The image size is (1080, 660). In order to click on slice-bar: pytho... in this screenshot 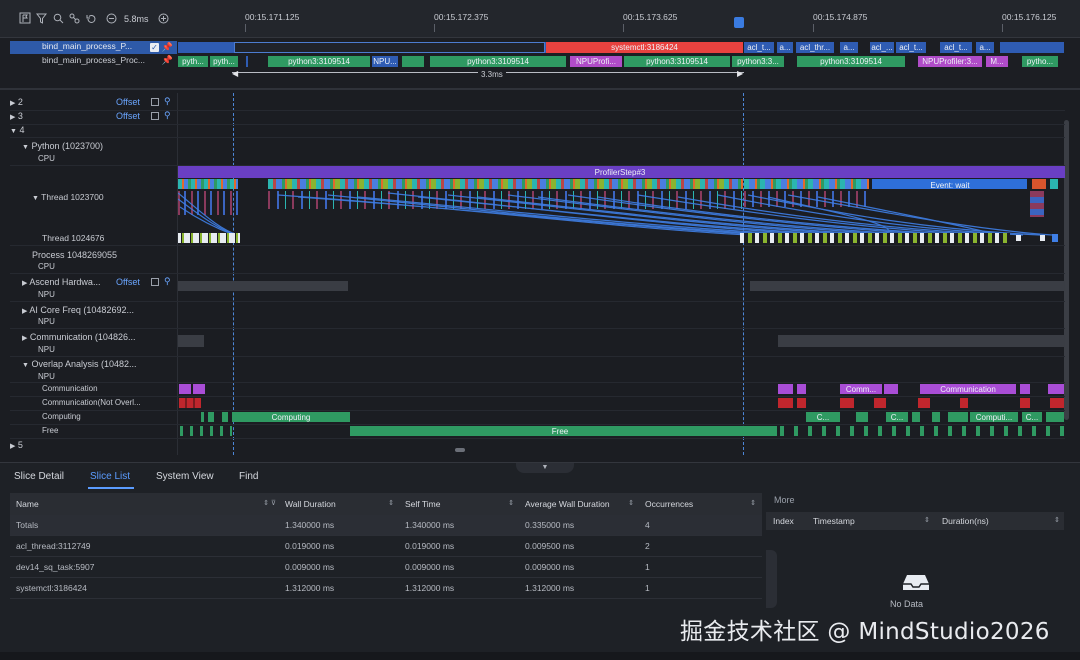, I will do `click(1040, 61)`.